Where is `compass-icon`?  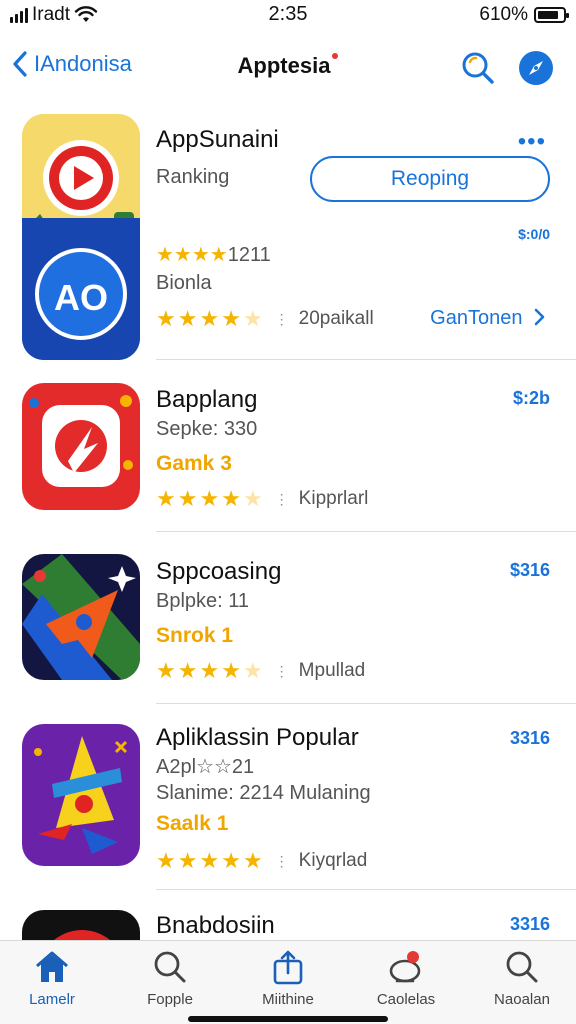
compass-icon is located at coordinates (536, 68).